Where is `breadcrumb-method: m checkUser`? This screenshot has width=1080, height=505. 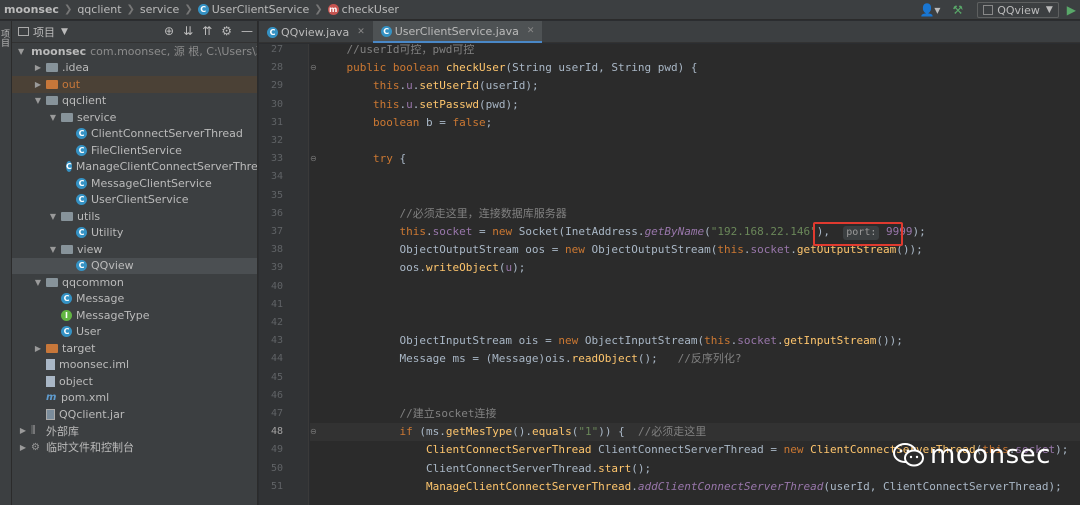 breadcrumb-method: m checkUser is located at coordinates (363, 9).